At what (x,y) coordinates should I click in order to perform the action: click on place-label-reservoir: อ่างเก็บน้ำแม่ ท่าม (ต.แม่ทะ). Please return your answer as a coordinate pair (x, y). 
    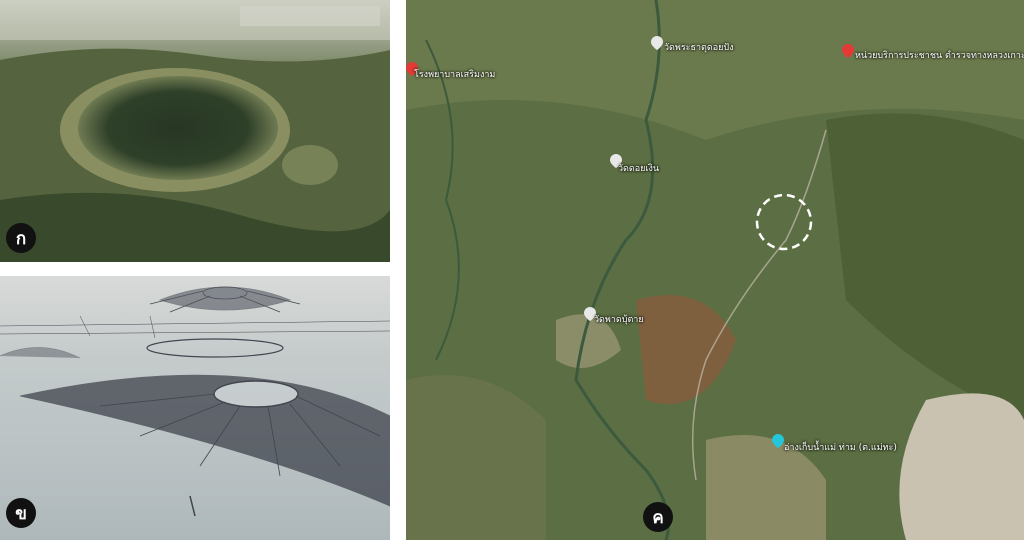
    Looking at the image, I should click on (840, 447).